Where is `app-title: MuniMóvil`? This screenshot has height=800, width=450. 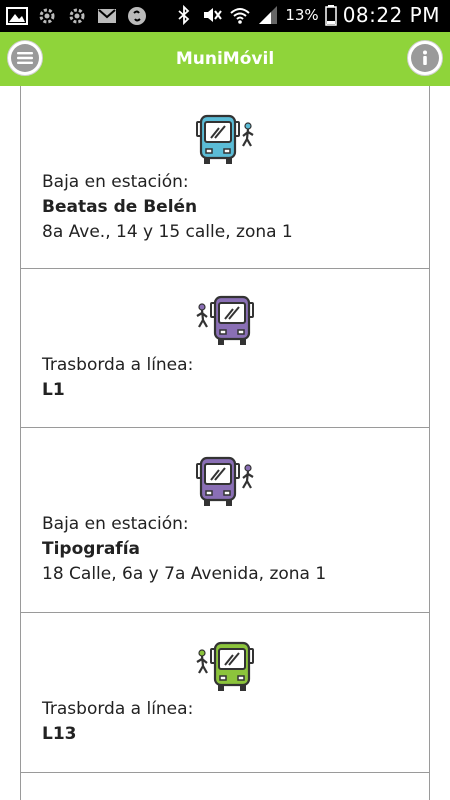
app-title: MuniMóvil is located at coordinates (225, 59).